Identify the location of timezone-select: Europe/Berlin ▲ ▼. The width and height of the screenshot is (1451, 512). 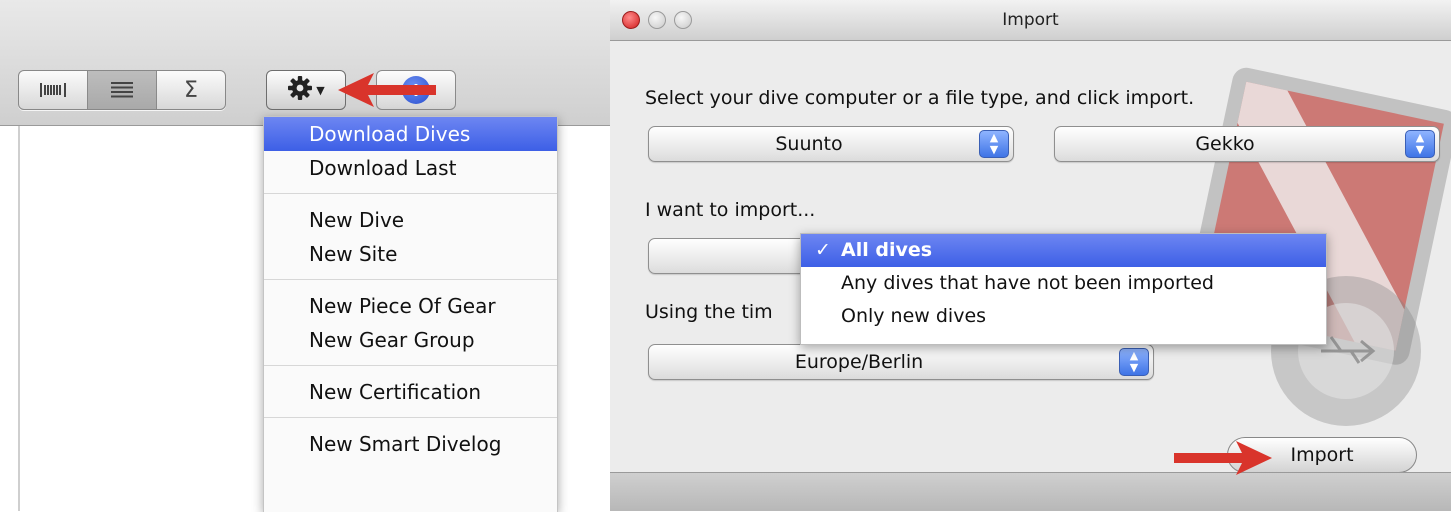
(901, 362).